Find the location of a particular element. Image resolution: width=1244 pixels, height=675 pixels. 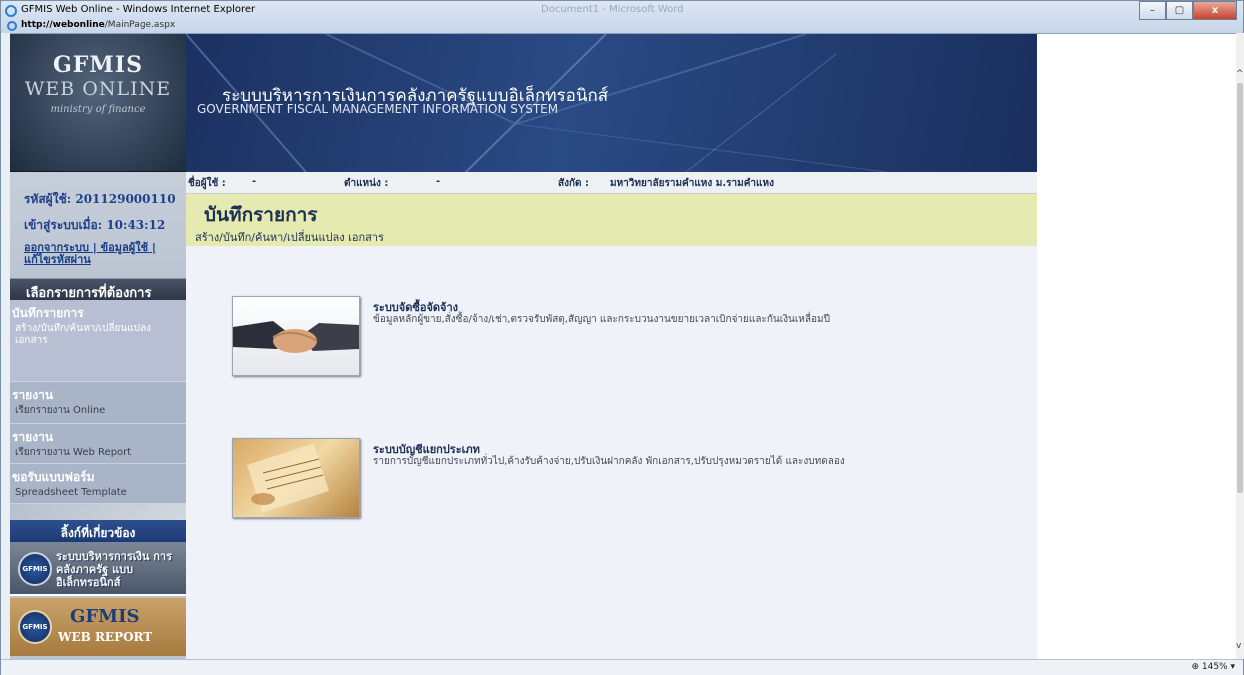

menu-item-sub: Spreadsheet Template is located at coordinates (71, 492).